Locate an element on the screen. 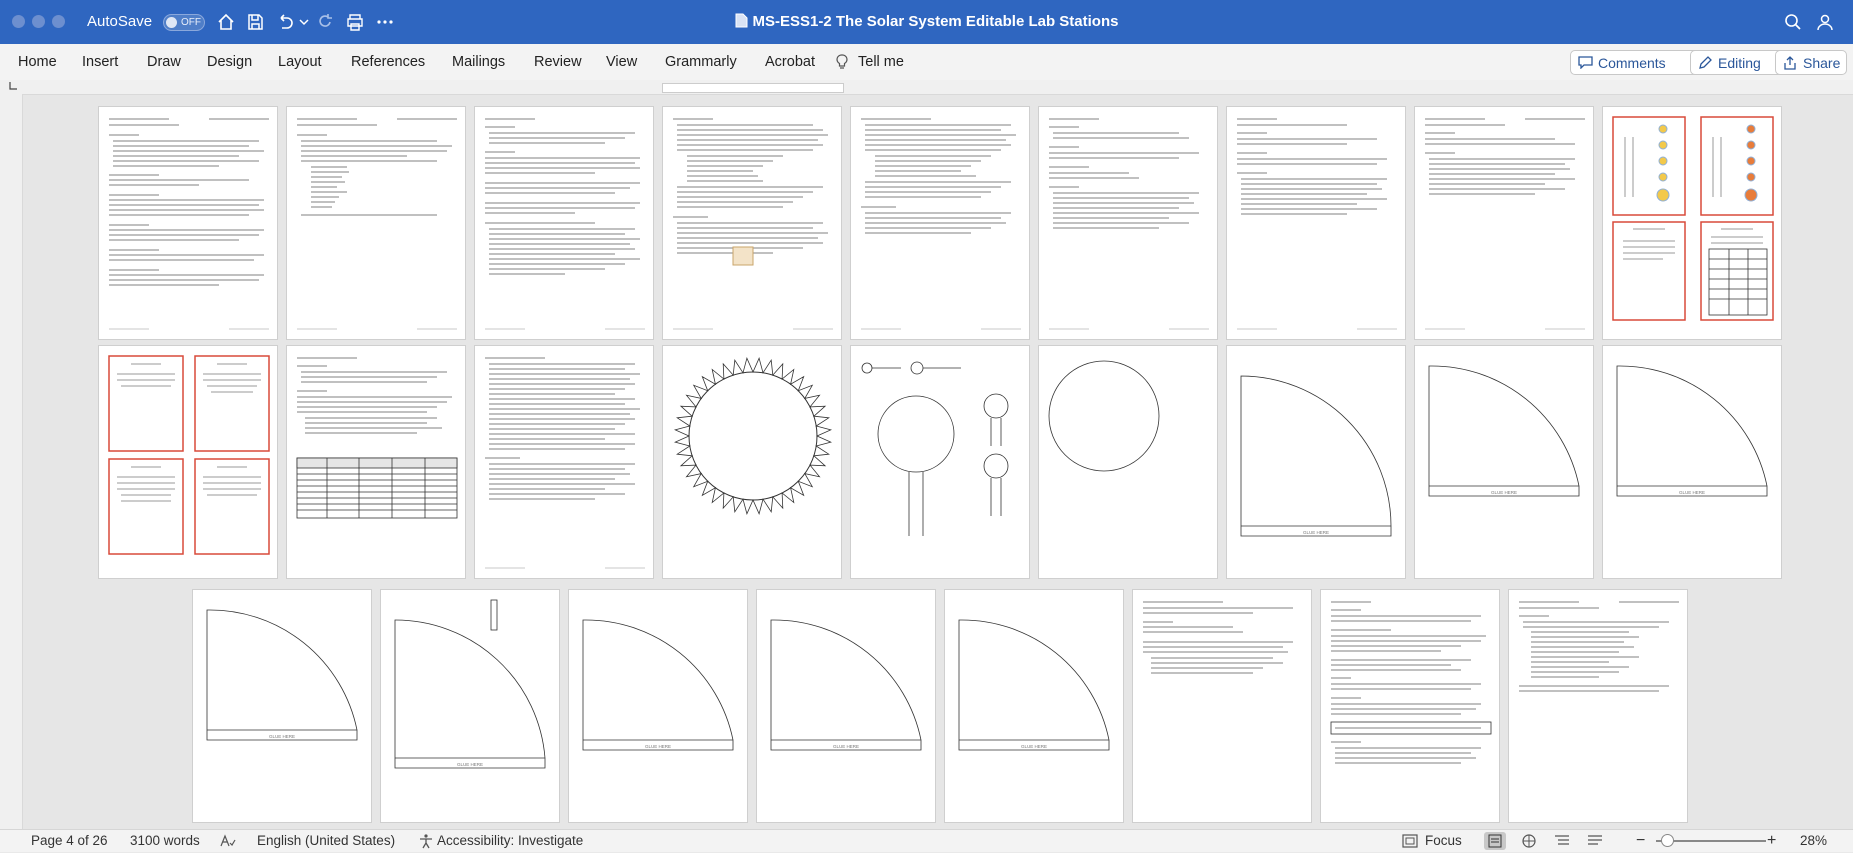 The image size is (1853, 853). tab-references: References is located at coordinates (388, 62).